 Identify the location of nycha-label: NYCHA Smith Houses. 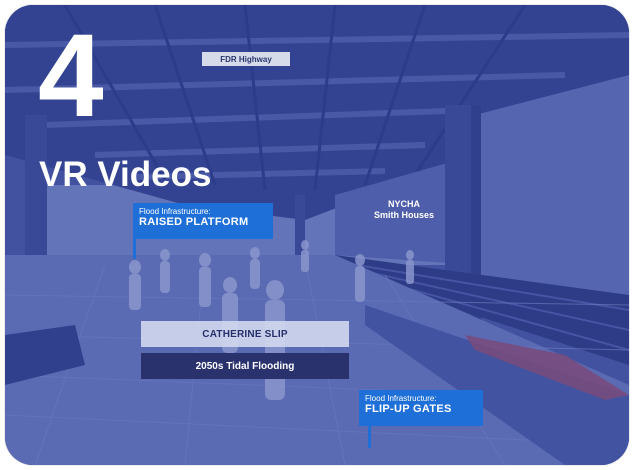
(404, 210).